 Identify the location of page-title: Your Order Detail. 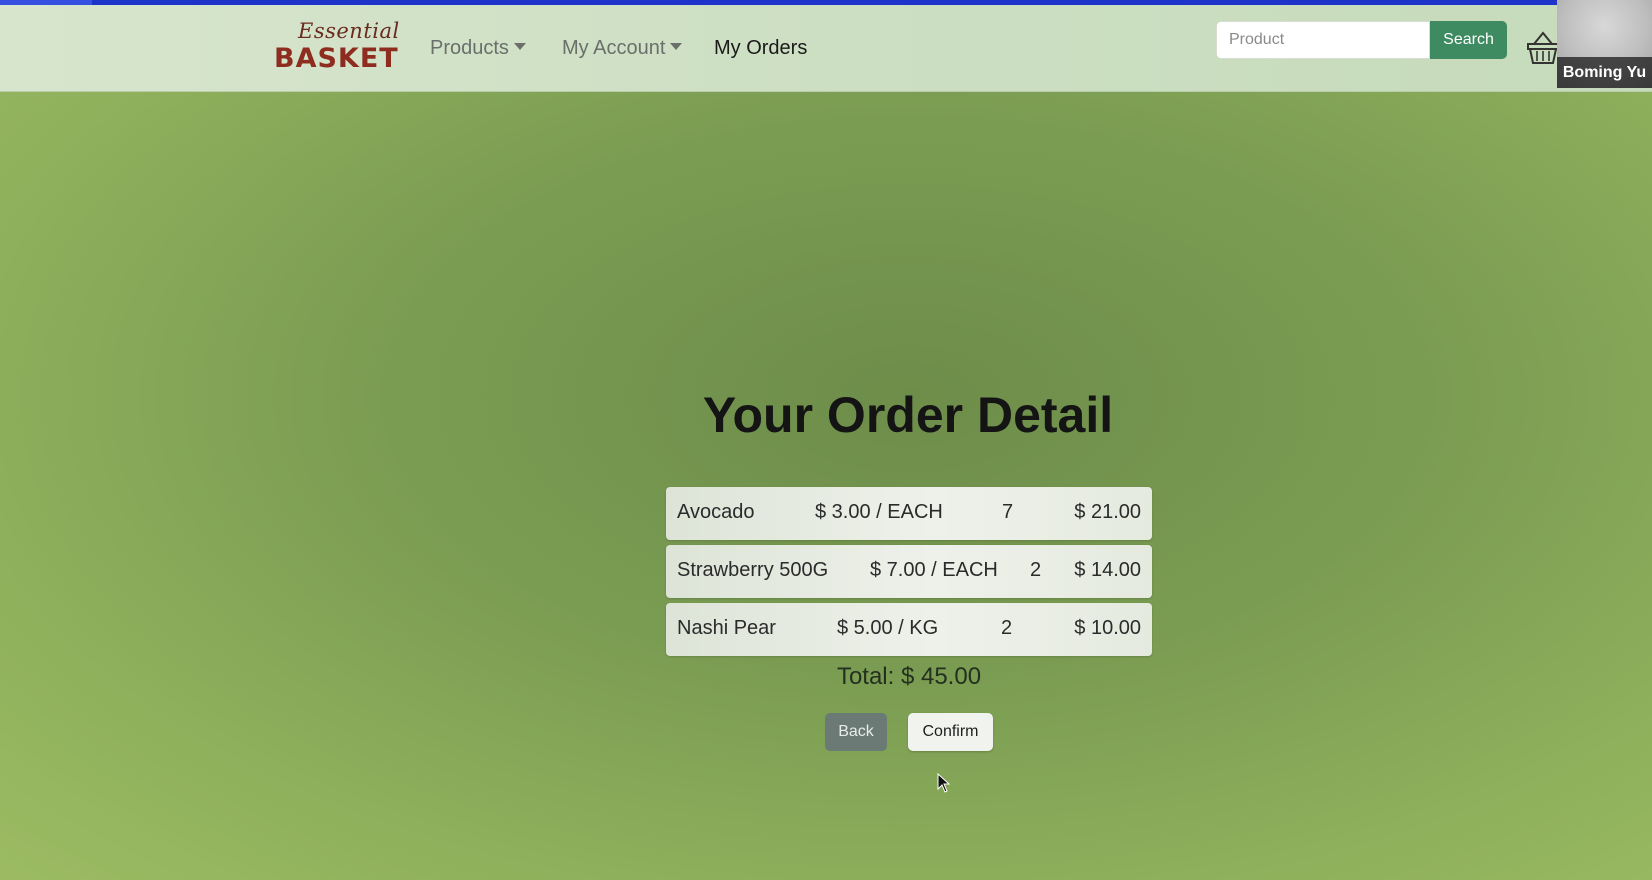
(908, 415).